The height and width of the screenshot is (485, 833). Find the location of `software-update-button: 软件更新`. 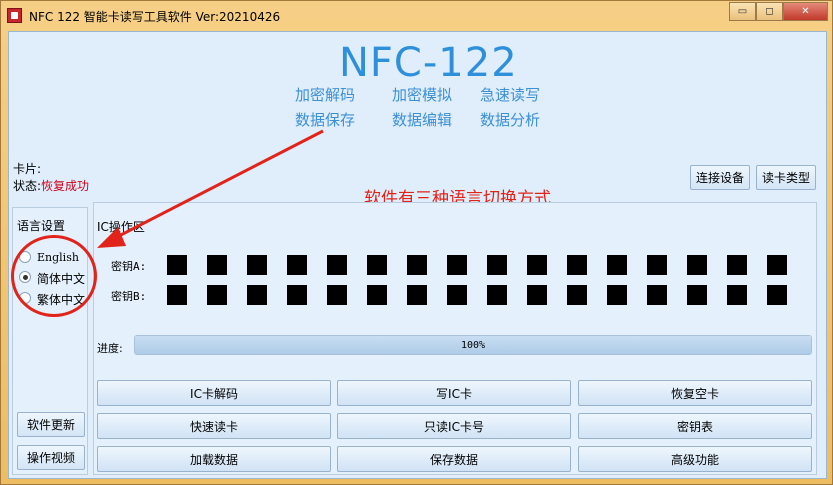

software-update-button: 软件更新 is located at coordinates (51, 424).